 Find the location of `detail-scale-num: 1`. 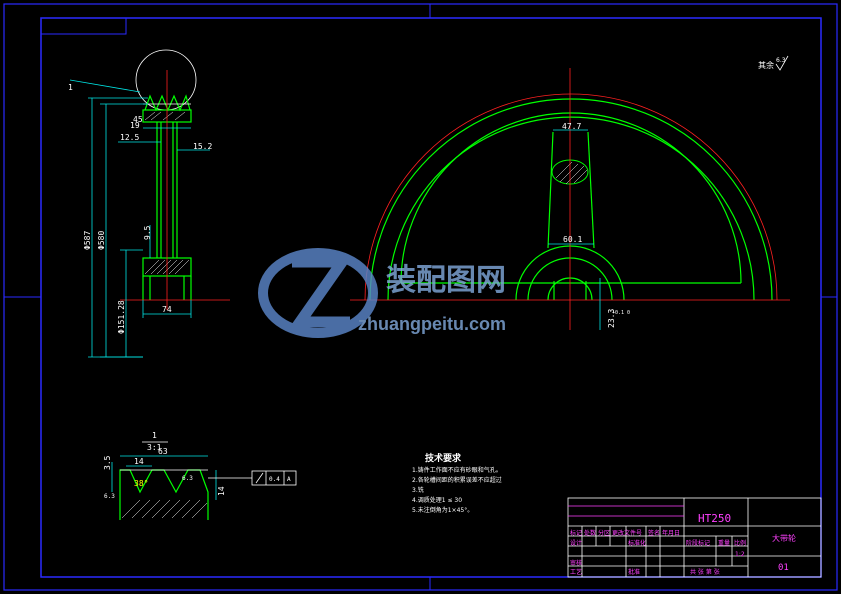

detail-scale-num: 1 is located at coordinates (154, 435).